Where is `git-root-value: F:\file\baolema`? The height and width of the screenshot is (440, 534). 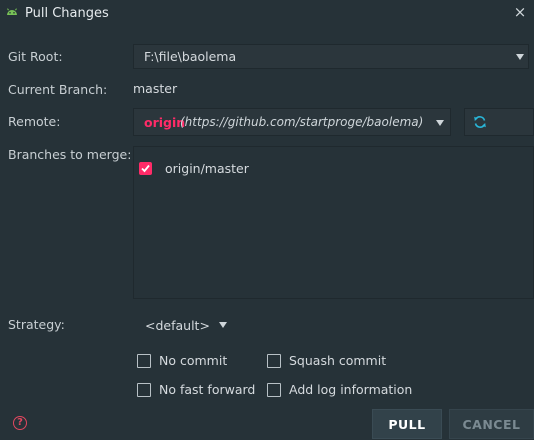
git-root-value: F:\file\baolema is located at coordinates (190, 56).